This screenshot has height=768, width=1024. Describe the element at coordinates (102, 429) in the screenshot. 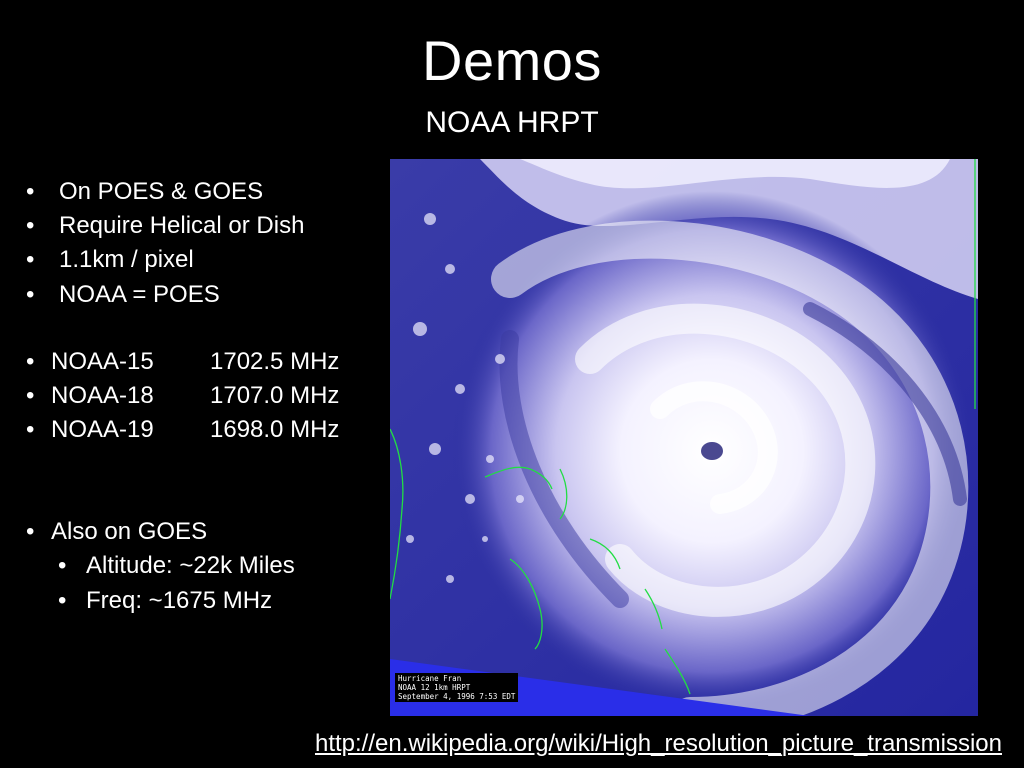

I see `satellite-name: NOAA-19` at that location.